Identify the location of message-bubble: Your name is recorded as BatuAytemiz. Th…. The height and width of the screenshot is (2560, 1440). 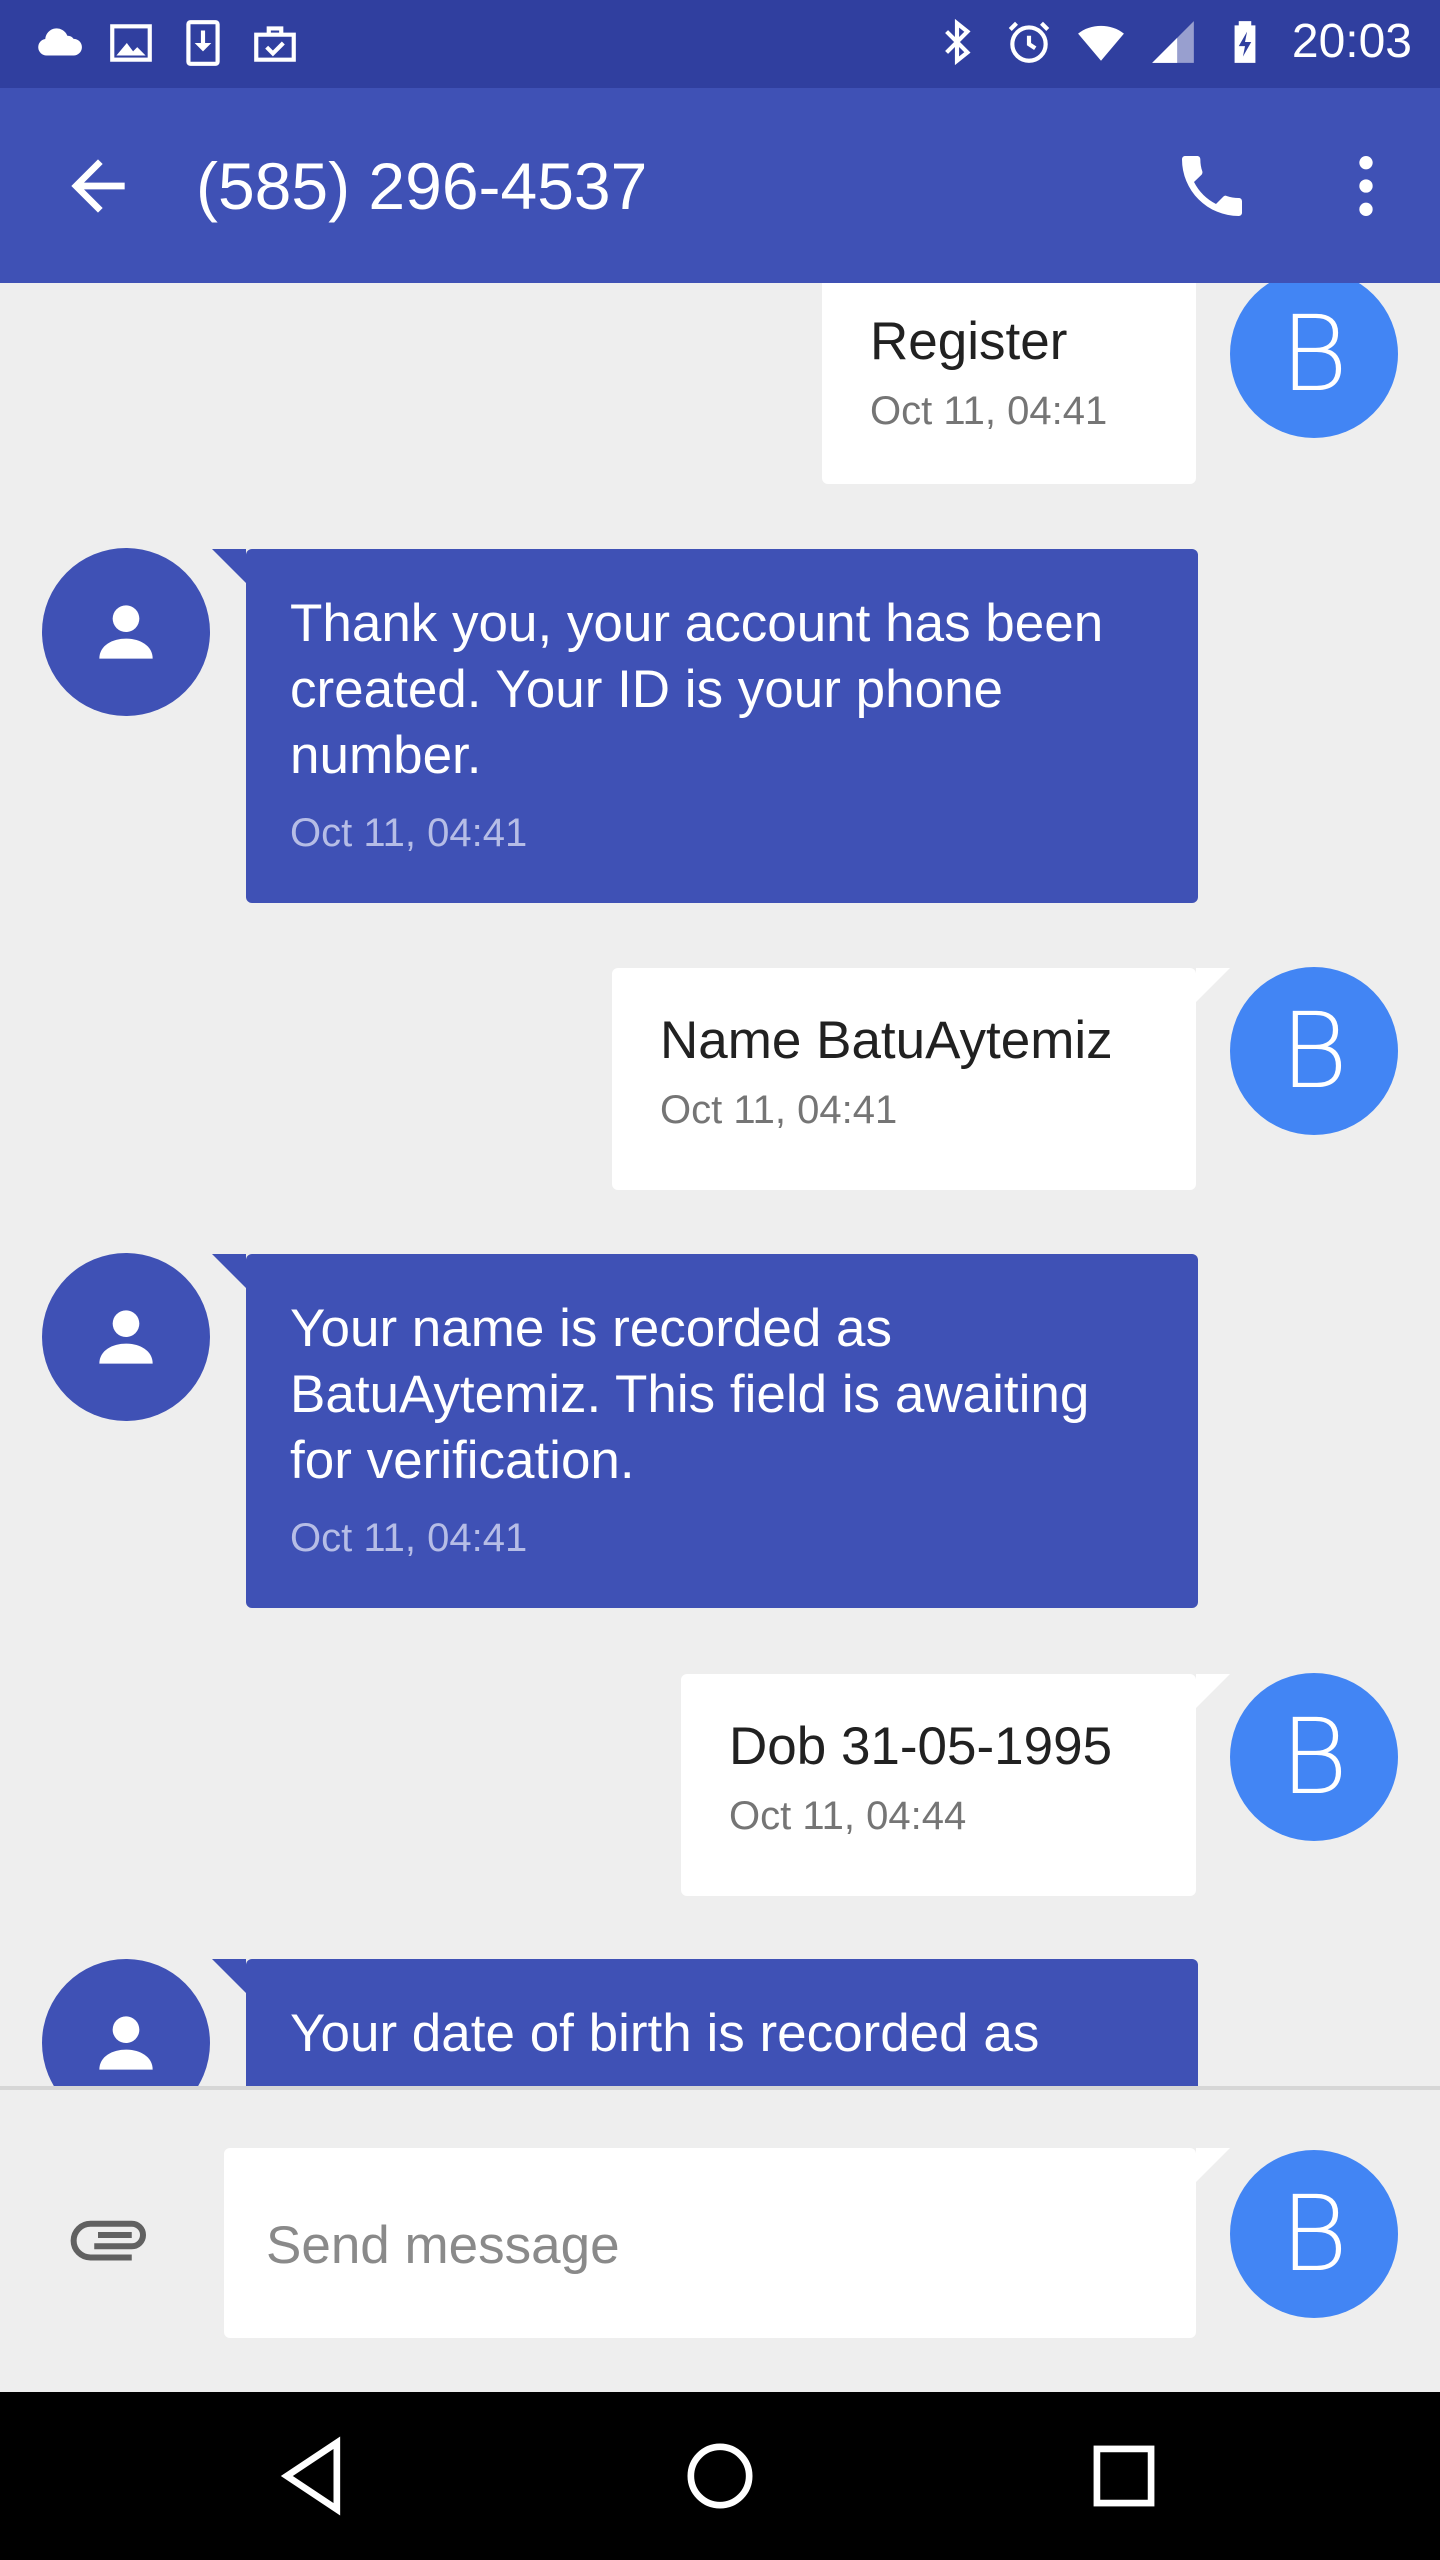
(722, 1431).